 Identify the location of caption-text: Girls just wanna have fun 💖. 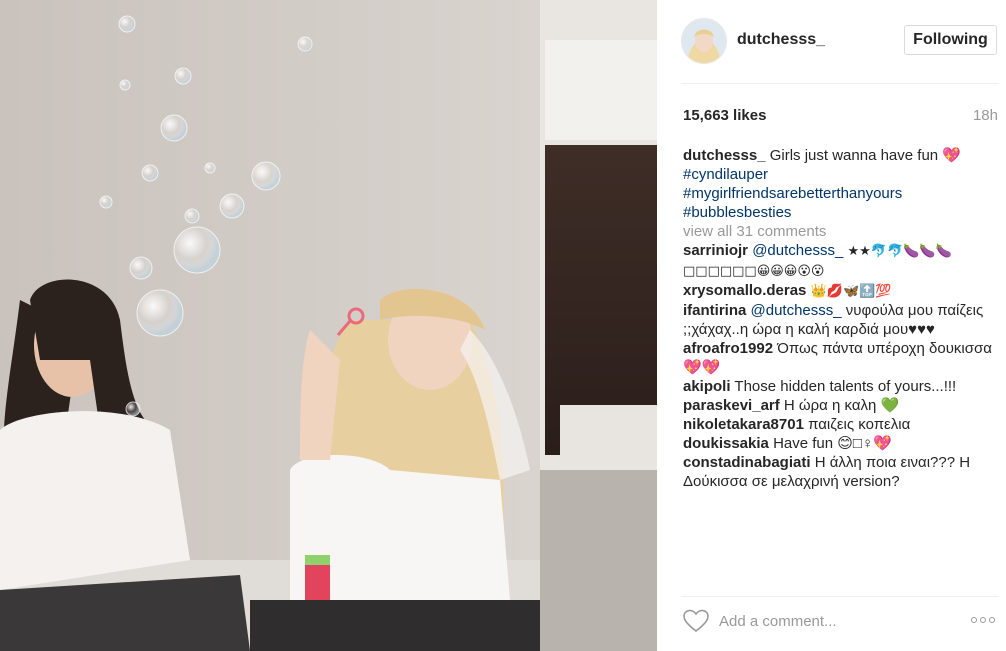
(865, 155).